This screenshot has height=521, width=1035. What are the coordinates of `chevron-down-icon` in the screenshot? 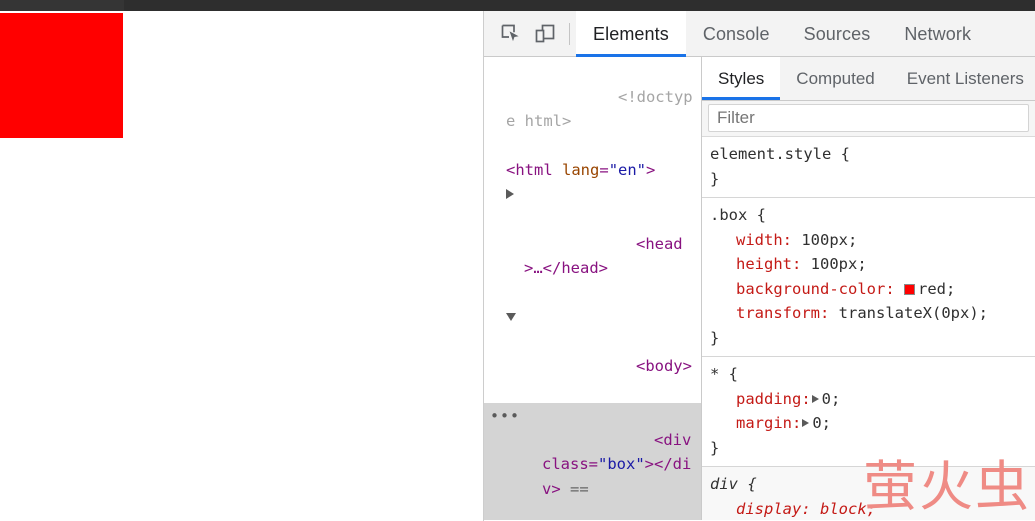 It's located at (511, 317).